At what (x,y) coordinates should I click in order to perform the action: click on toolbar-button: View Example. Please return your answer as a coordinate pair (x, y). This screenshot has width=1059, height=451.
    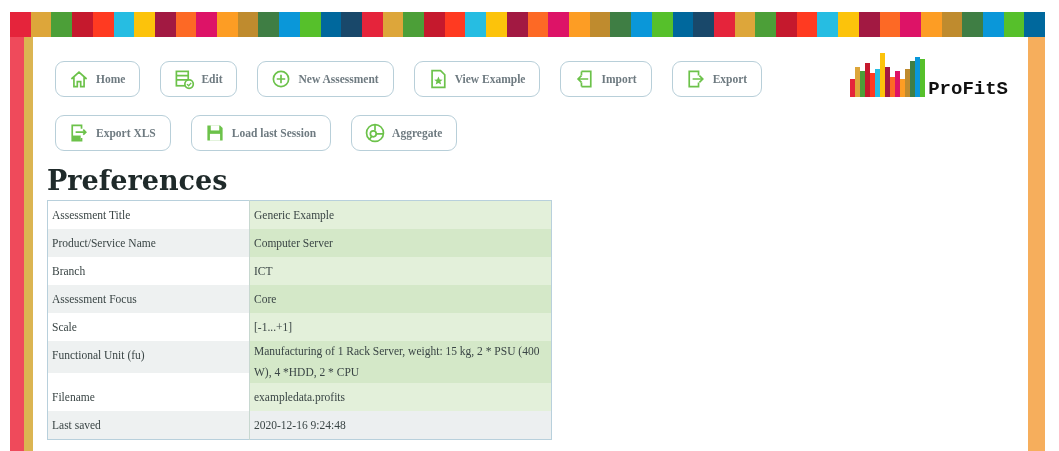
    Looking at the image, I should click on (477, 79).